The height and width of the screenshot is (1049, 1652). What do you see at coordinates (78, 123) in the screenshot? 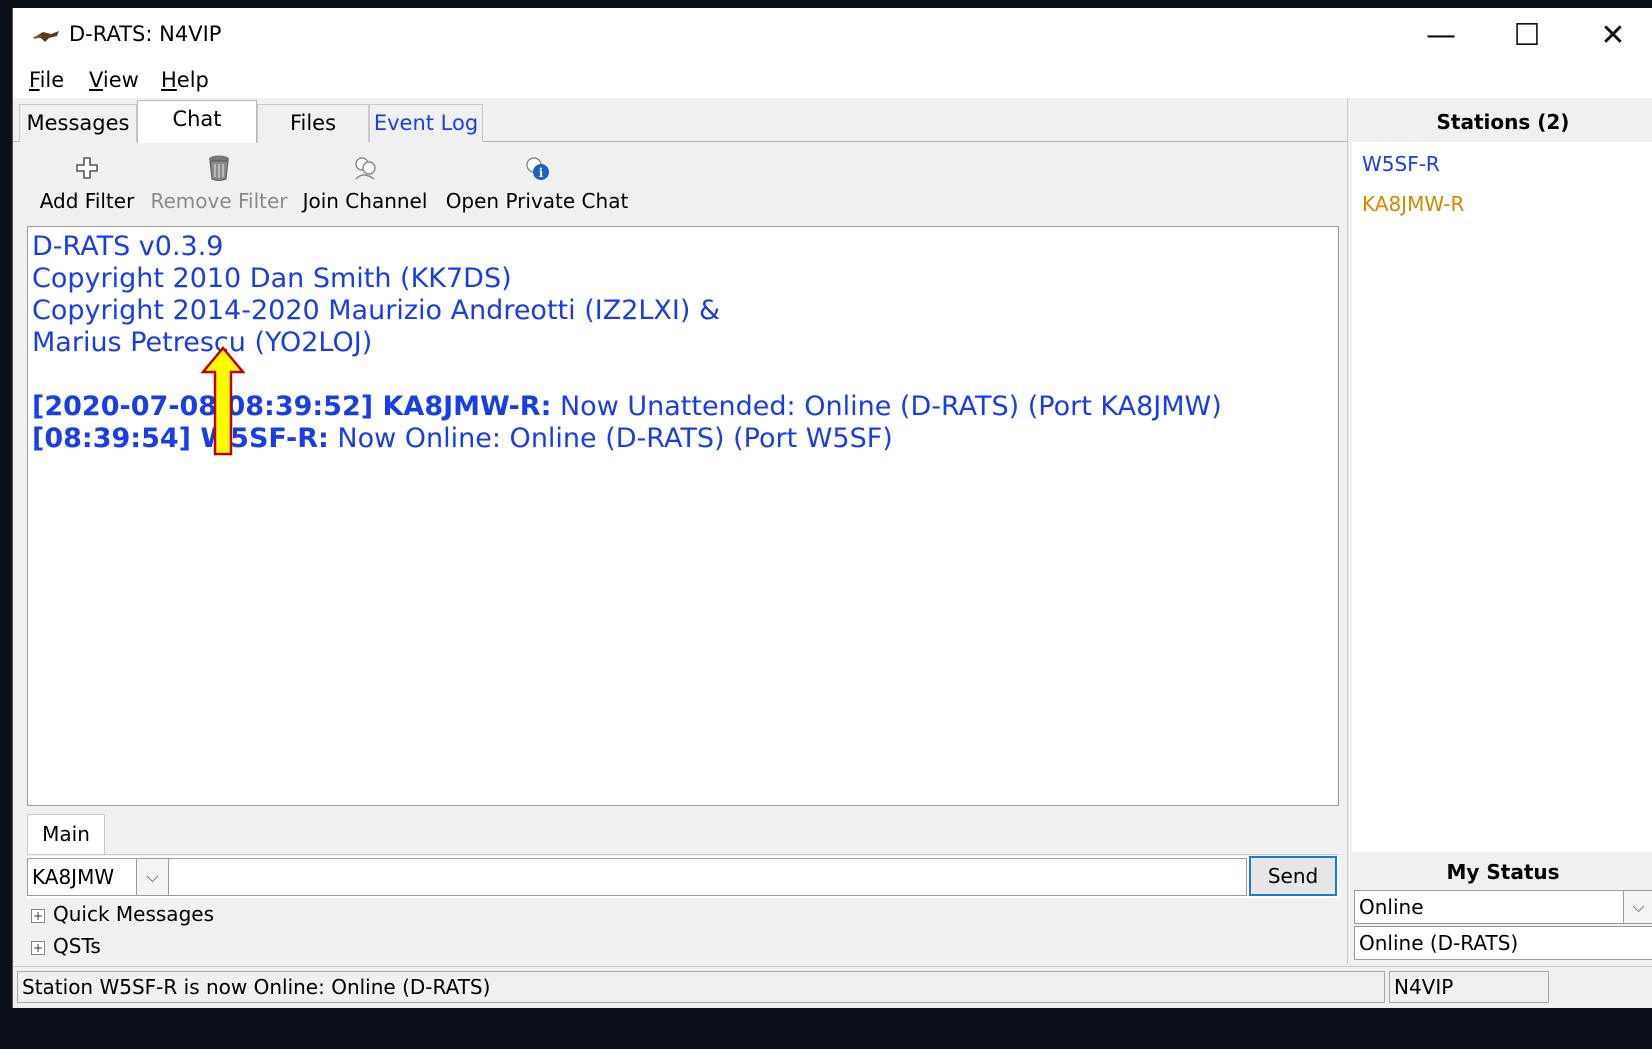
I see `tab-messages: Messages` at bounding box center [78, 123].